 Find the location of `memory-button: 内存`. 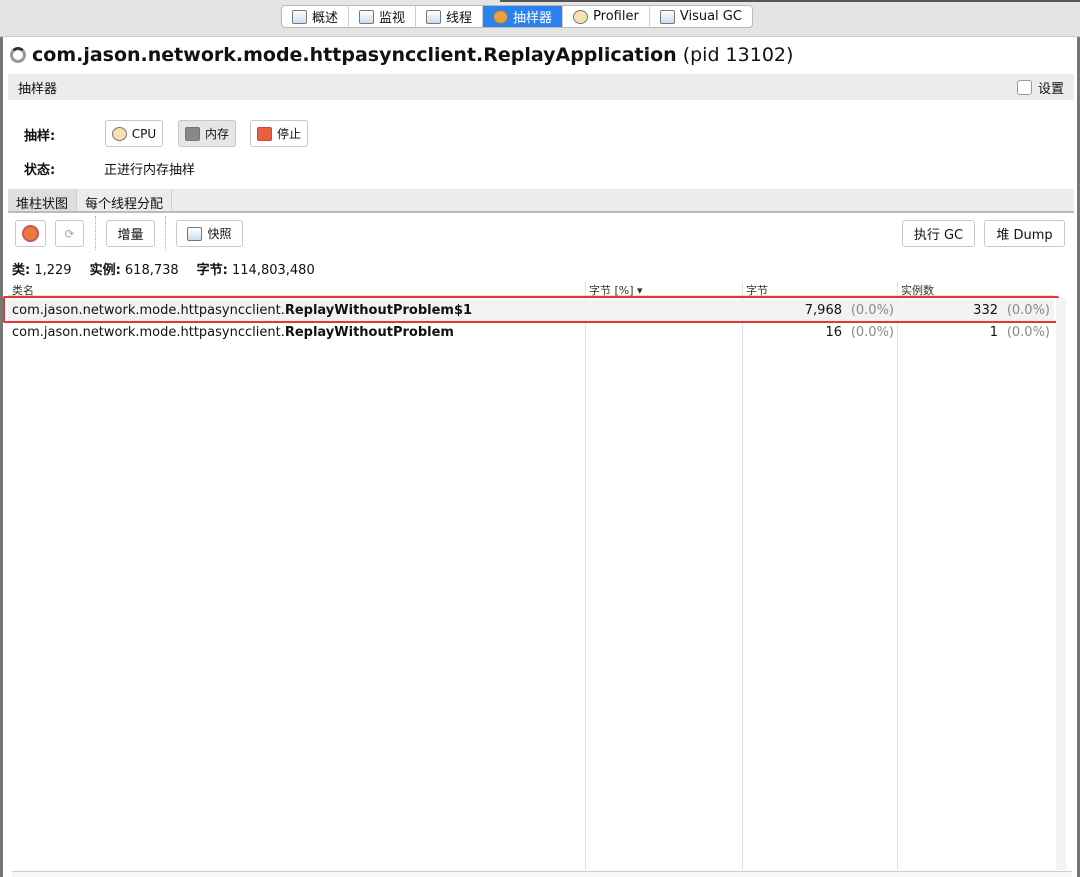

memory-button: 内存 is located at coordinates (207, 133).